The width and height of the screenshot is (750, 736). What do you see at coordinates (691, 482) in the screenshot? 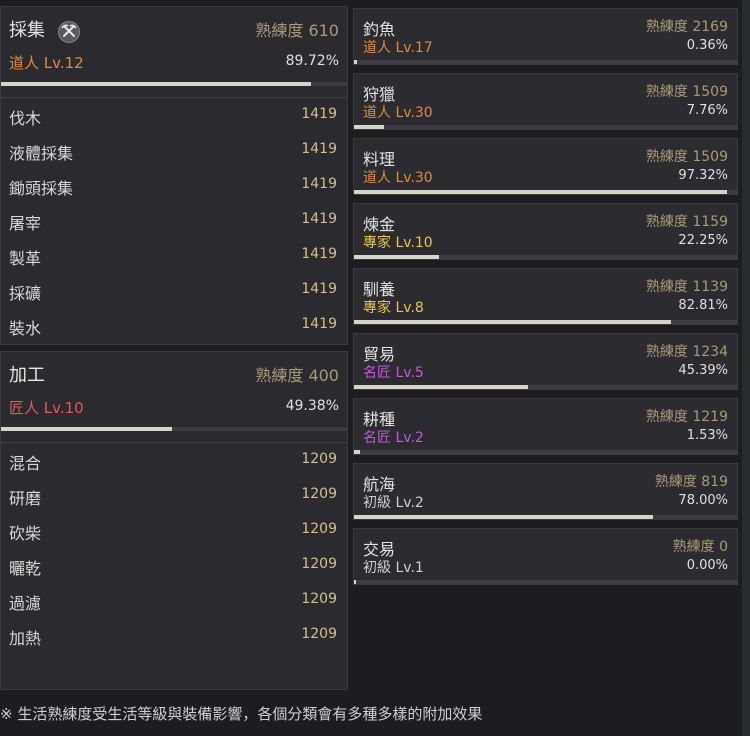
I see `skill-proficiency: 熟練度 819` at bounding box center [691, 482].